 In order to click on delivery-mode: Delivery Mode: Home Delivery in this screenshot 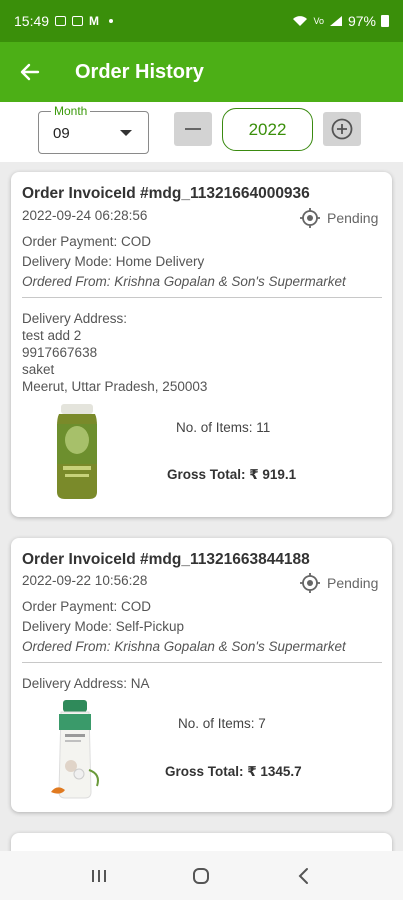, I will do `click(113, 261)`.